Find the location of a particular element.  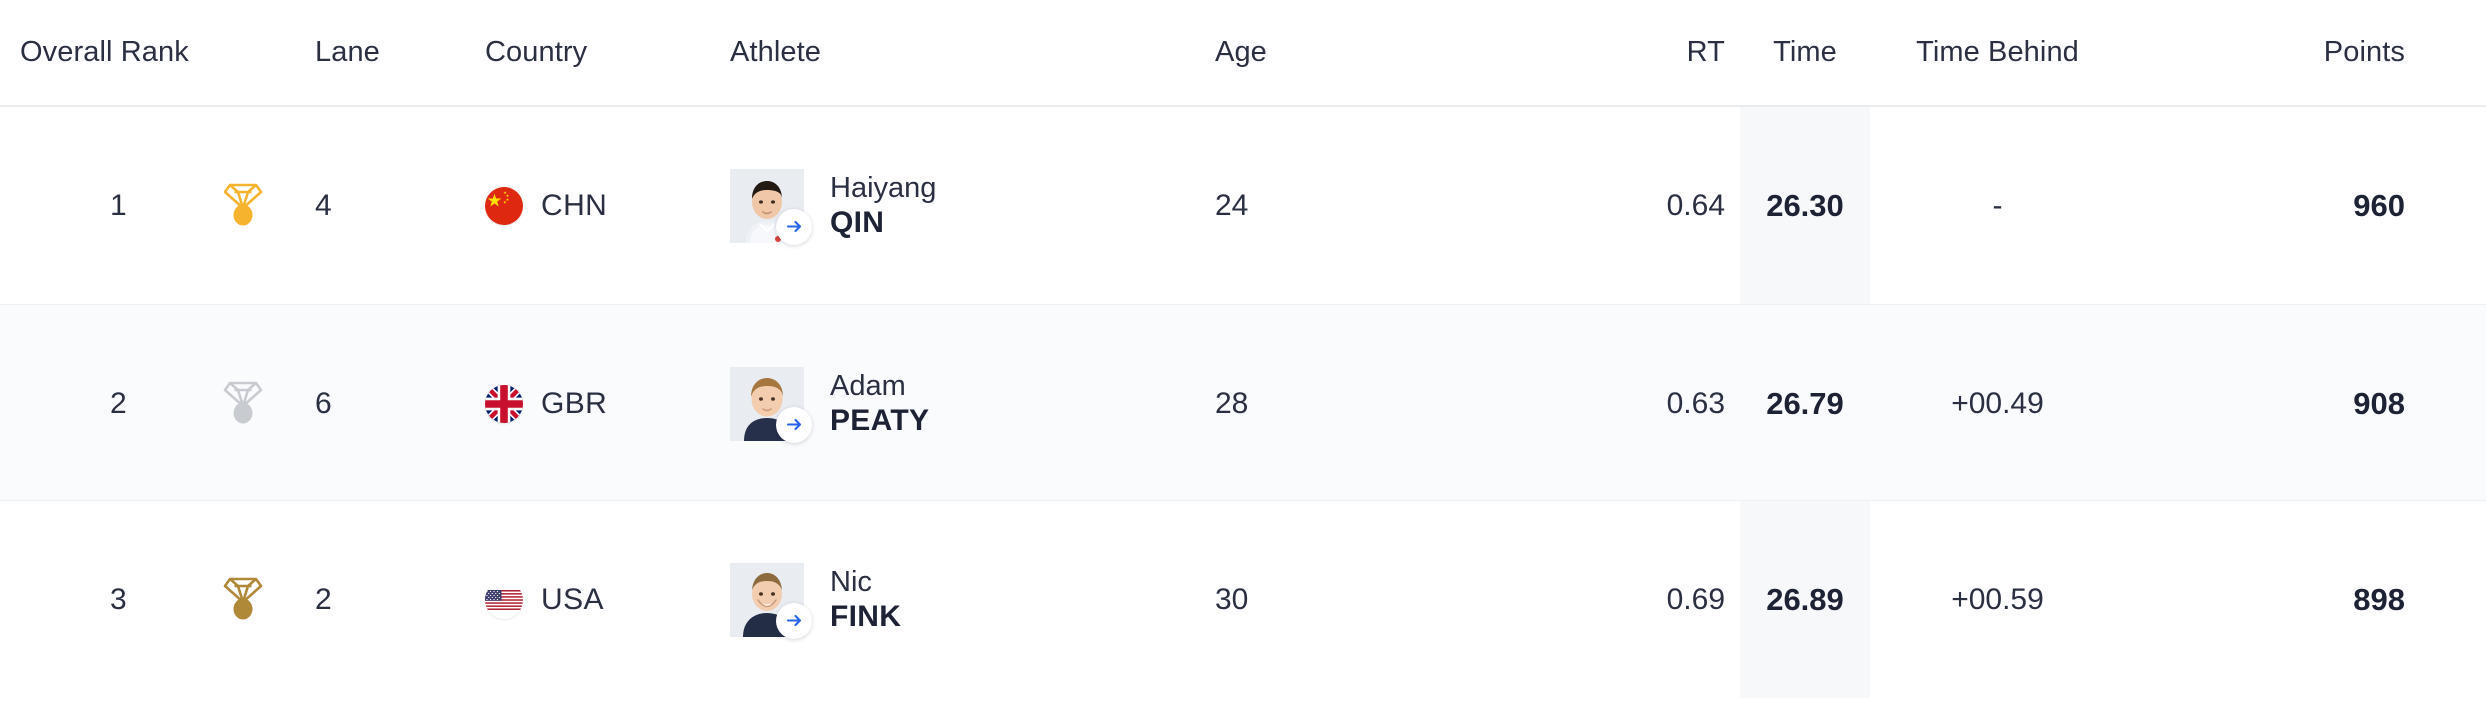

cell-athlete: Haiyang QIN is located at coordinates (972, 206).